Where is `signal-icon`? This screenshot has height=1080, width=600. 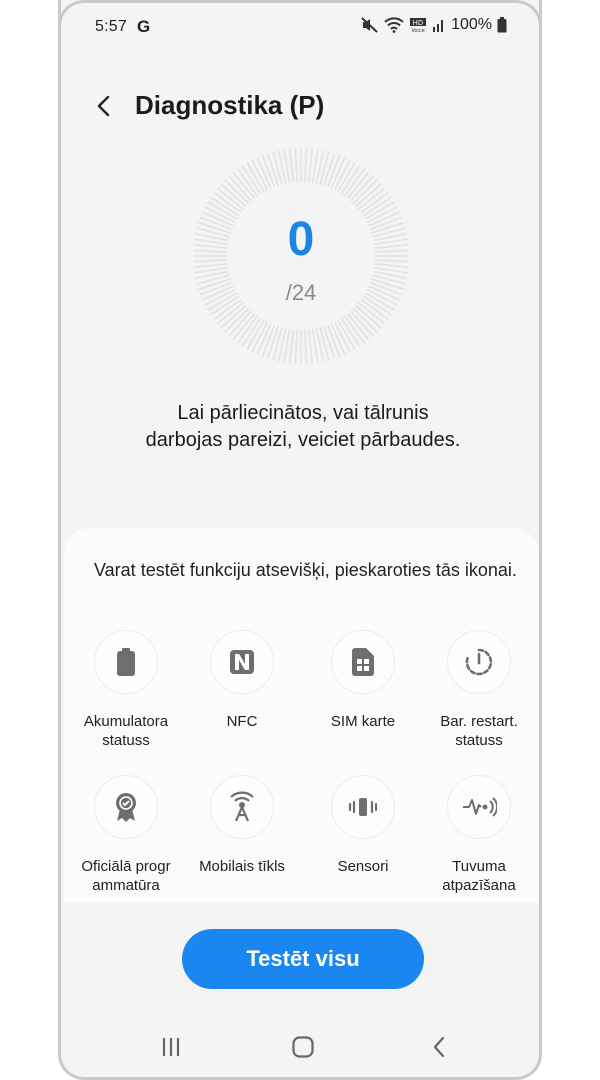 signal-icon is located at coordinates (439, 25).